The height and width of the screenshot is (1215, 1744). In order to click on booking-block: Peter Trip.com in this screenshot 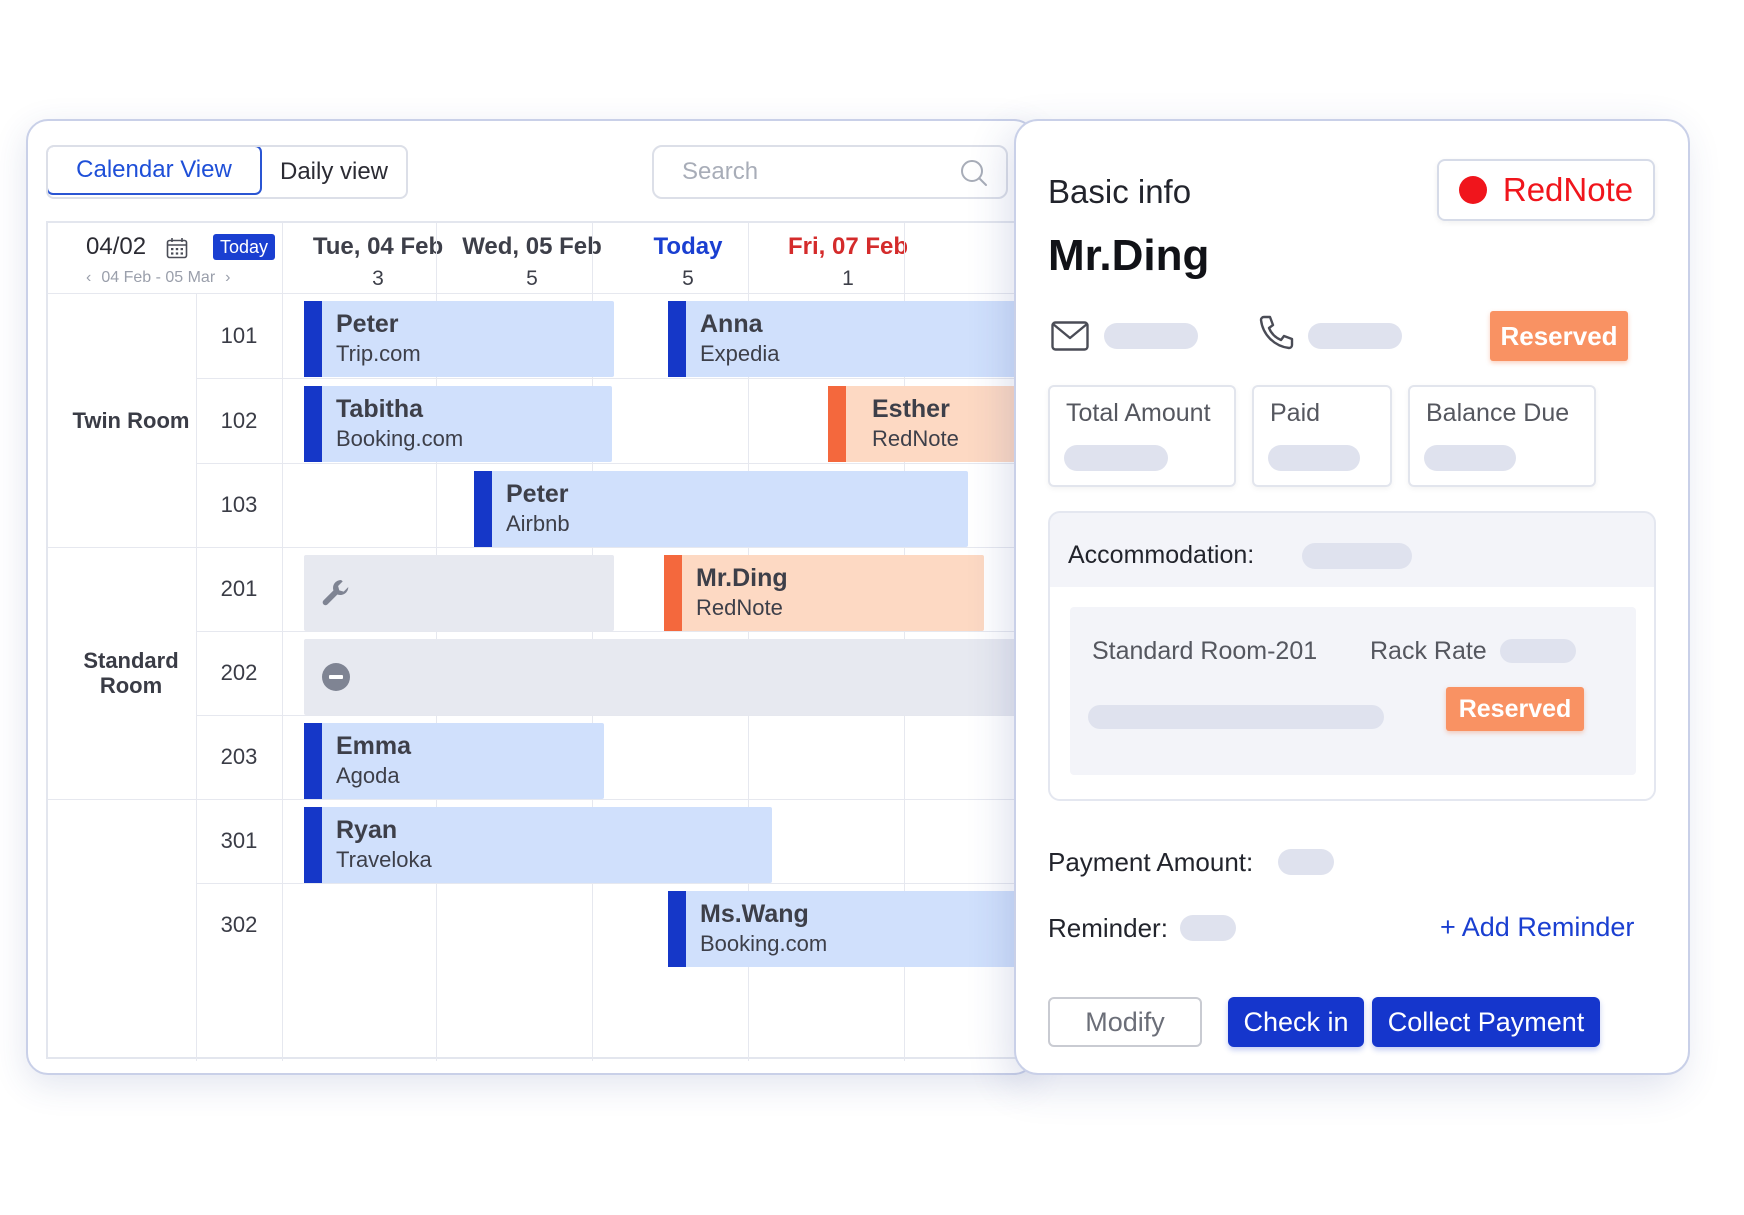, I will do `click(459, 339)`.